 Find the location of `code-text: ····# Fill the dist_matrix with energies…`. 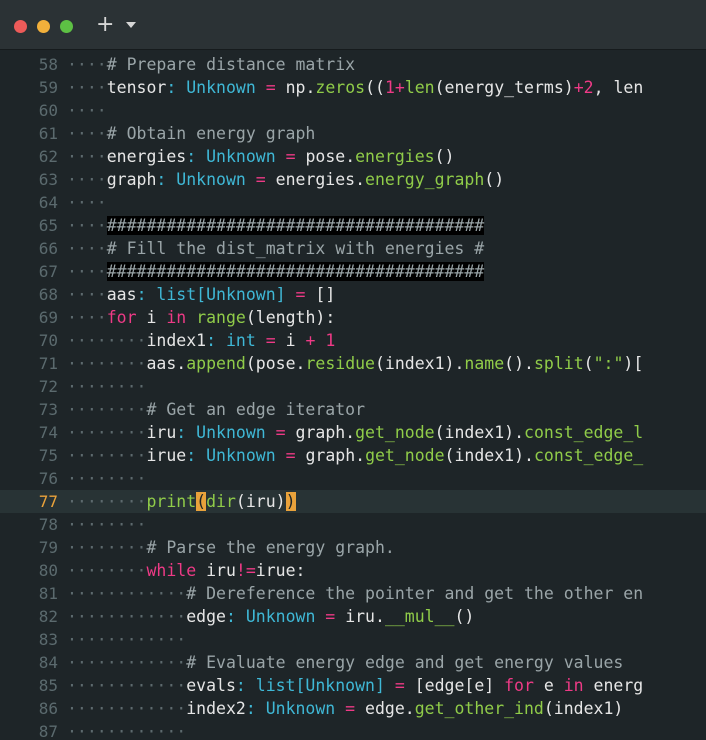

code-text: ····# Fill the dist_matrix with energies… is located at coordinates (275, 248).